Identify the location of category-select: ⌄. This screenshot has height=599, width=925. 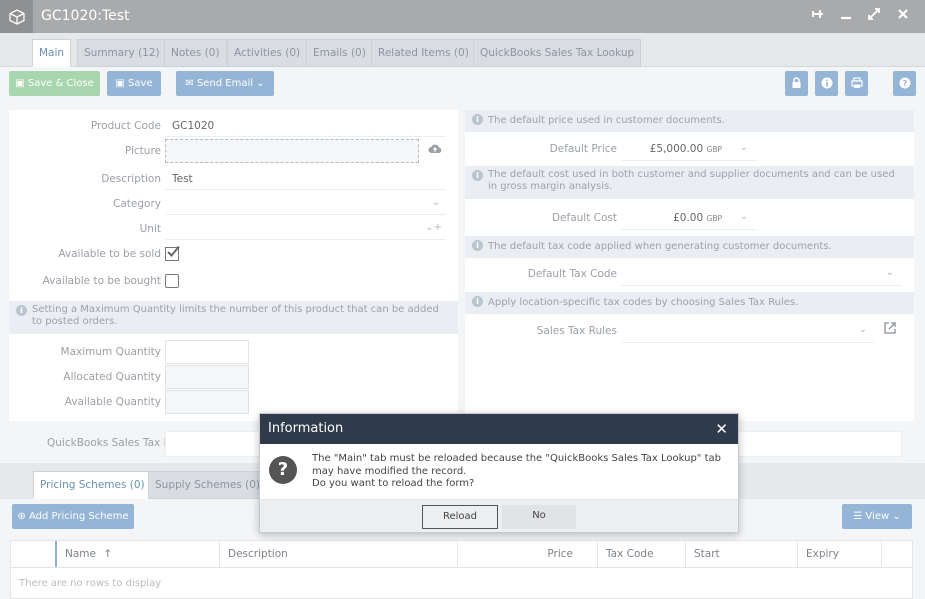
(305, 204).